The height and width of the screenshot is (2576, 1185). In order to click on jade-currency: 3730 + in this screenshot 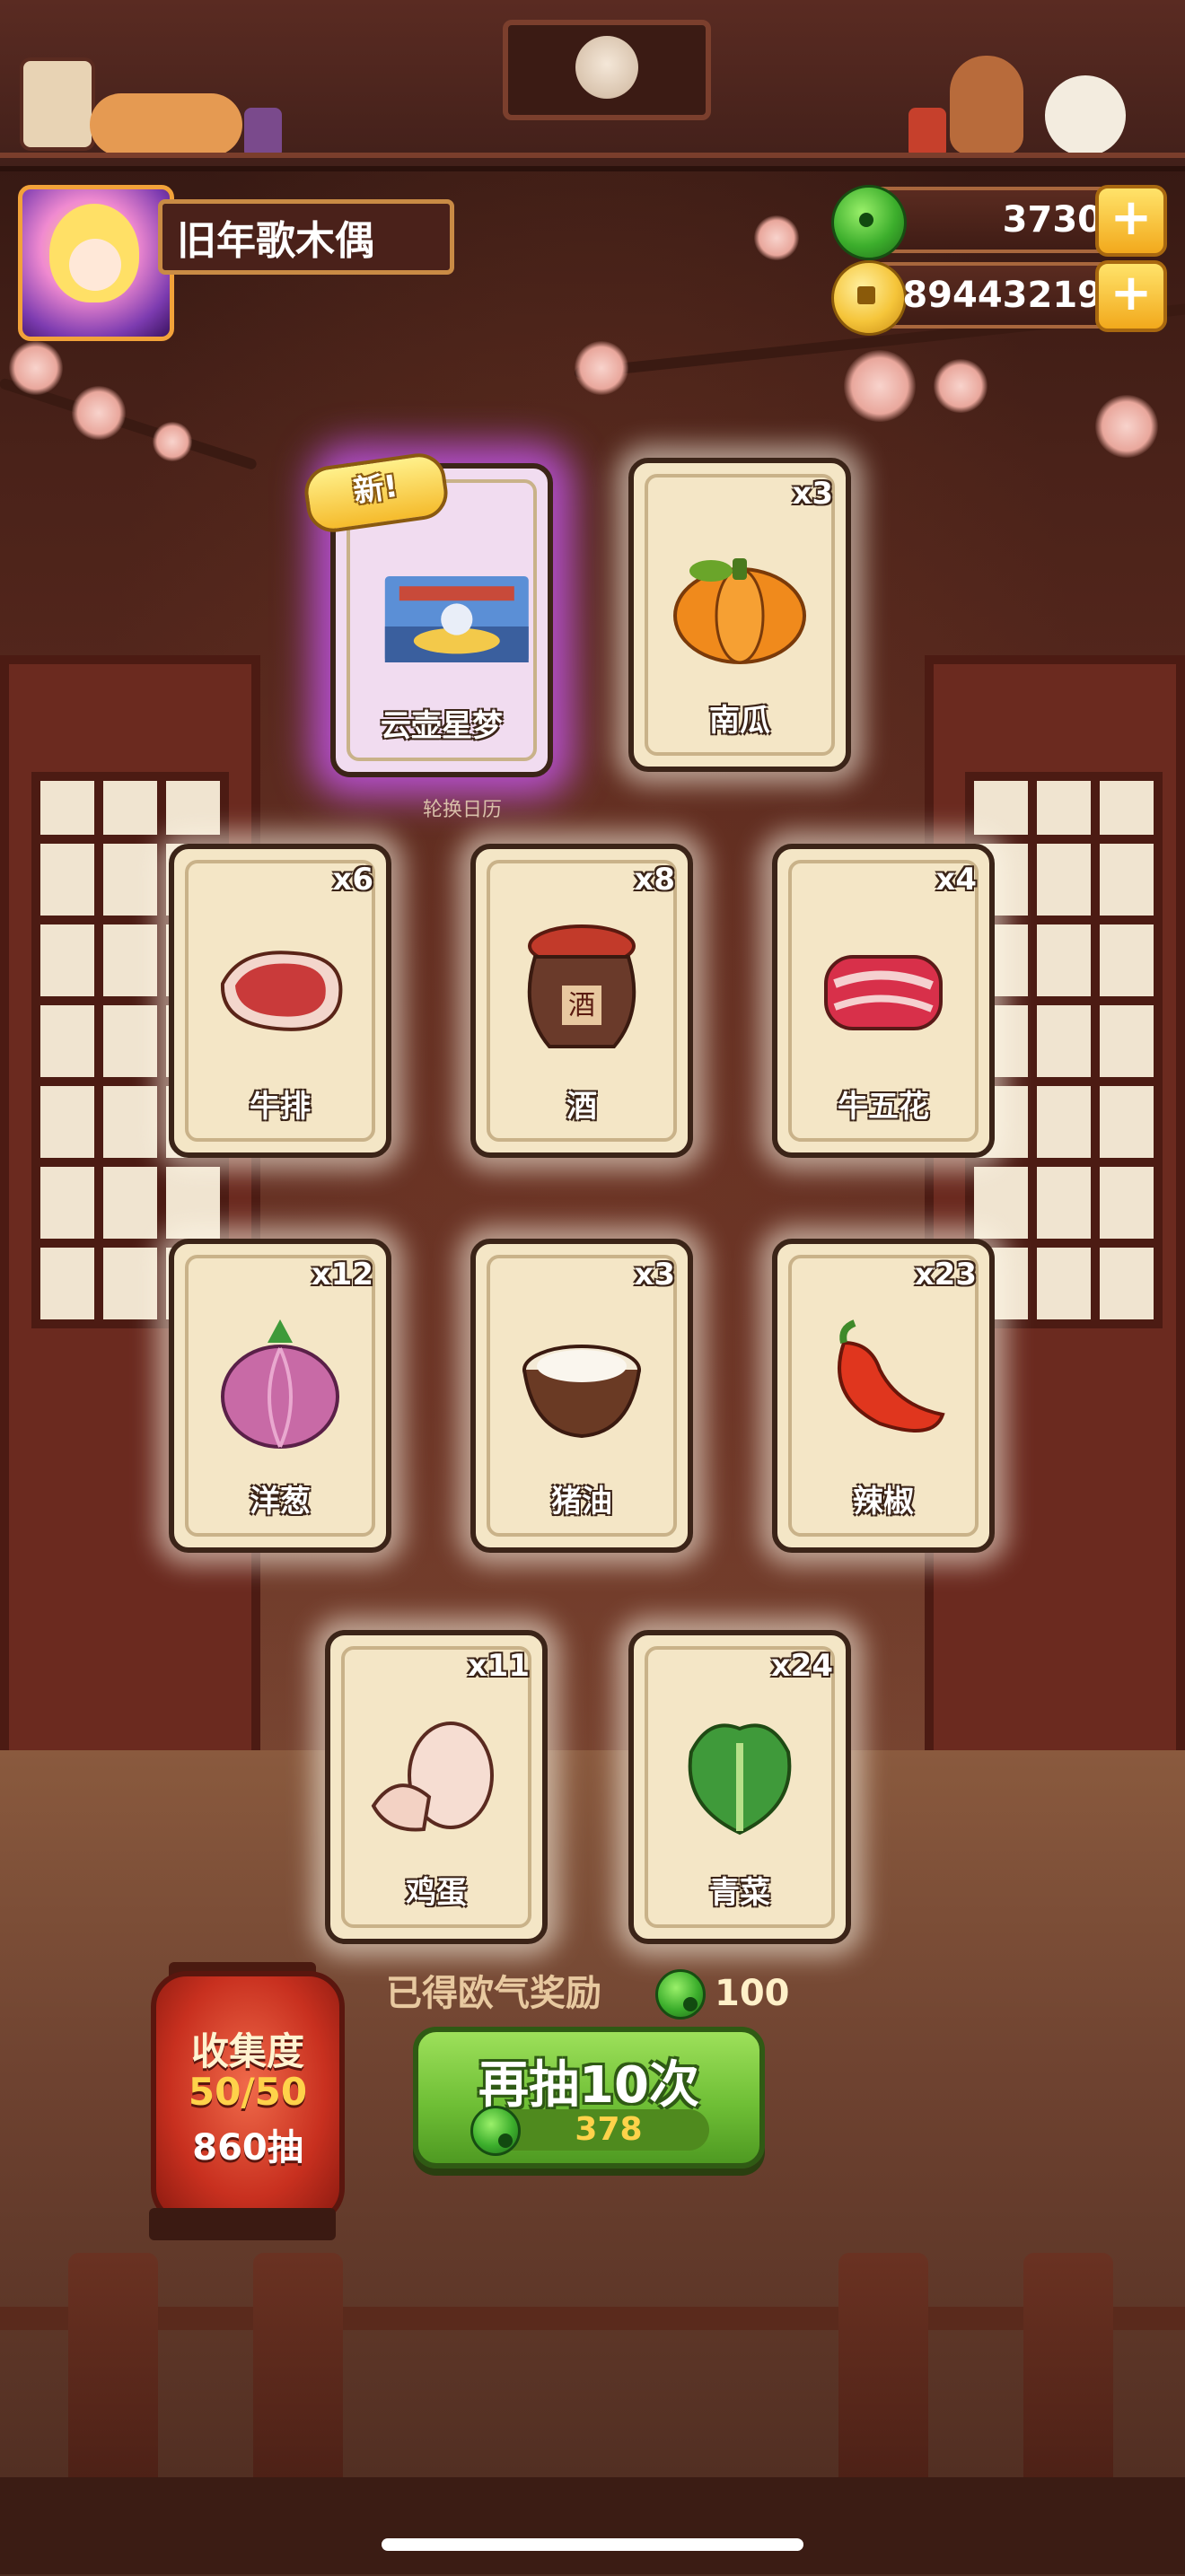, I will do `click(999, 222)`.